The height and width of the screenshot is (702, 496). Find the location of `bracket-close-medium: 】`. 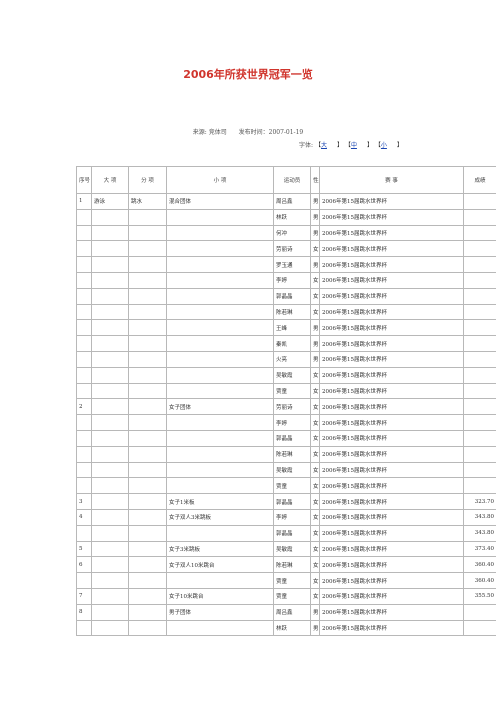

bracket-close-medium: 】 is located at coordinates (369, 145).